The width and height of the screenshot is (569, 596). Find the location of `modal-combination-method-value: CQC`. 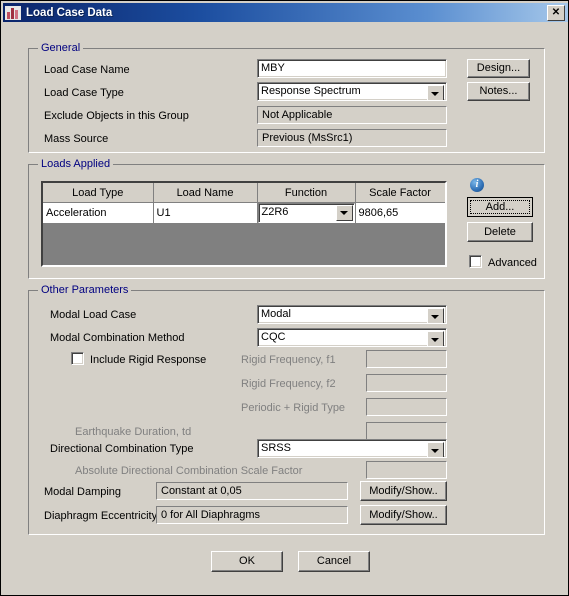

modal-combination-method-value: CQC is located at coordinates (273, 337).